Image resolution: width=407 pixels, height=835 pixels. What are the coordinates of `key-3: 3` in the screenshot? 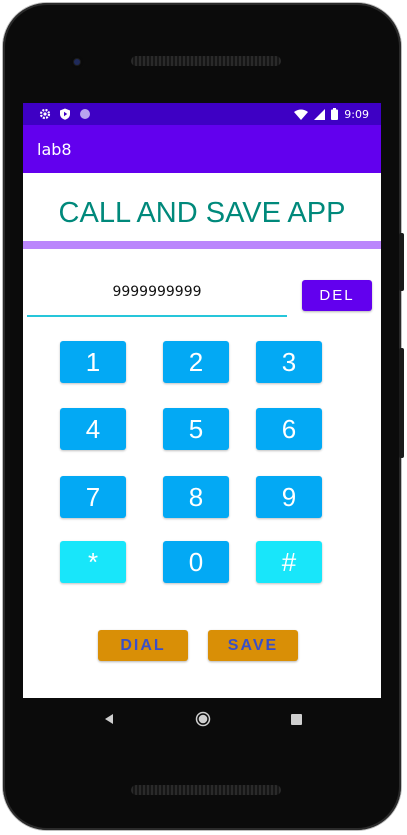 It's located at (289, 362).